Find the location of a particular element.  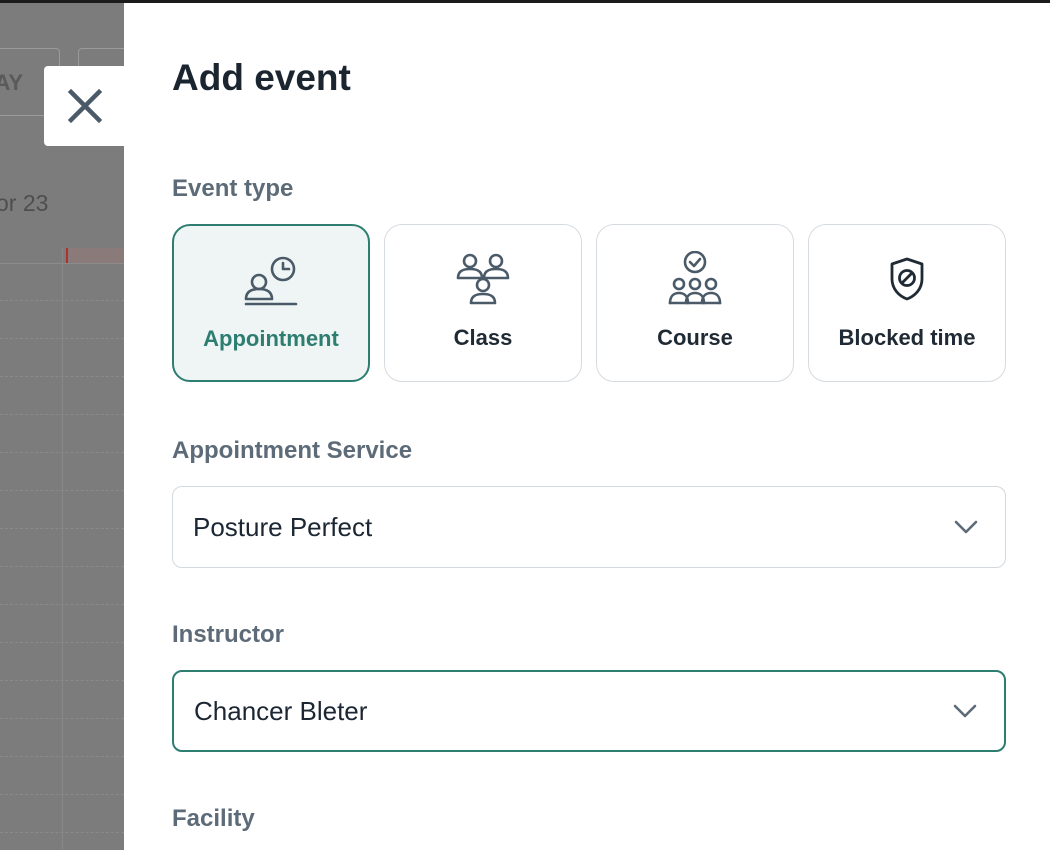

instructor-label: Instructor is located at coordinates (228, 634).